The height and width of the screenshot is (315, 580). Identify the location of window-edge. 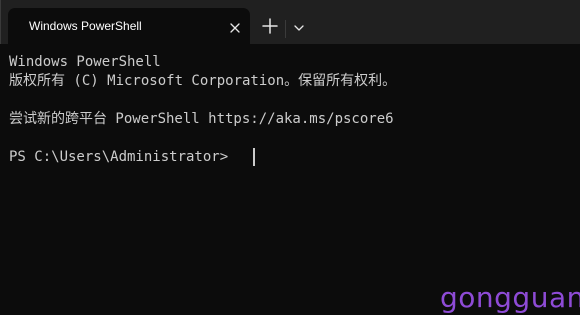
(0, 22).